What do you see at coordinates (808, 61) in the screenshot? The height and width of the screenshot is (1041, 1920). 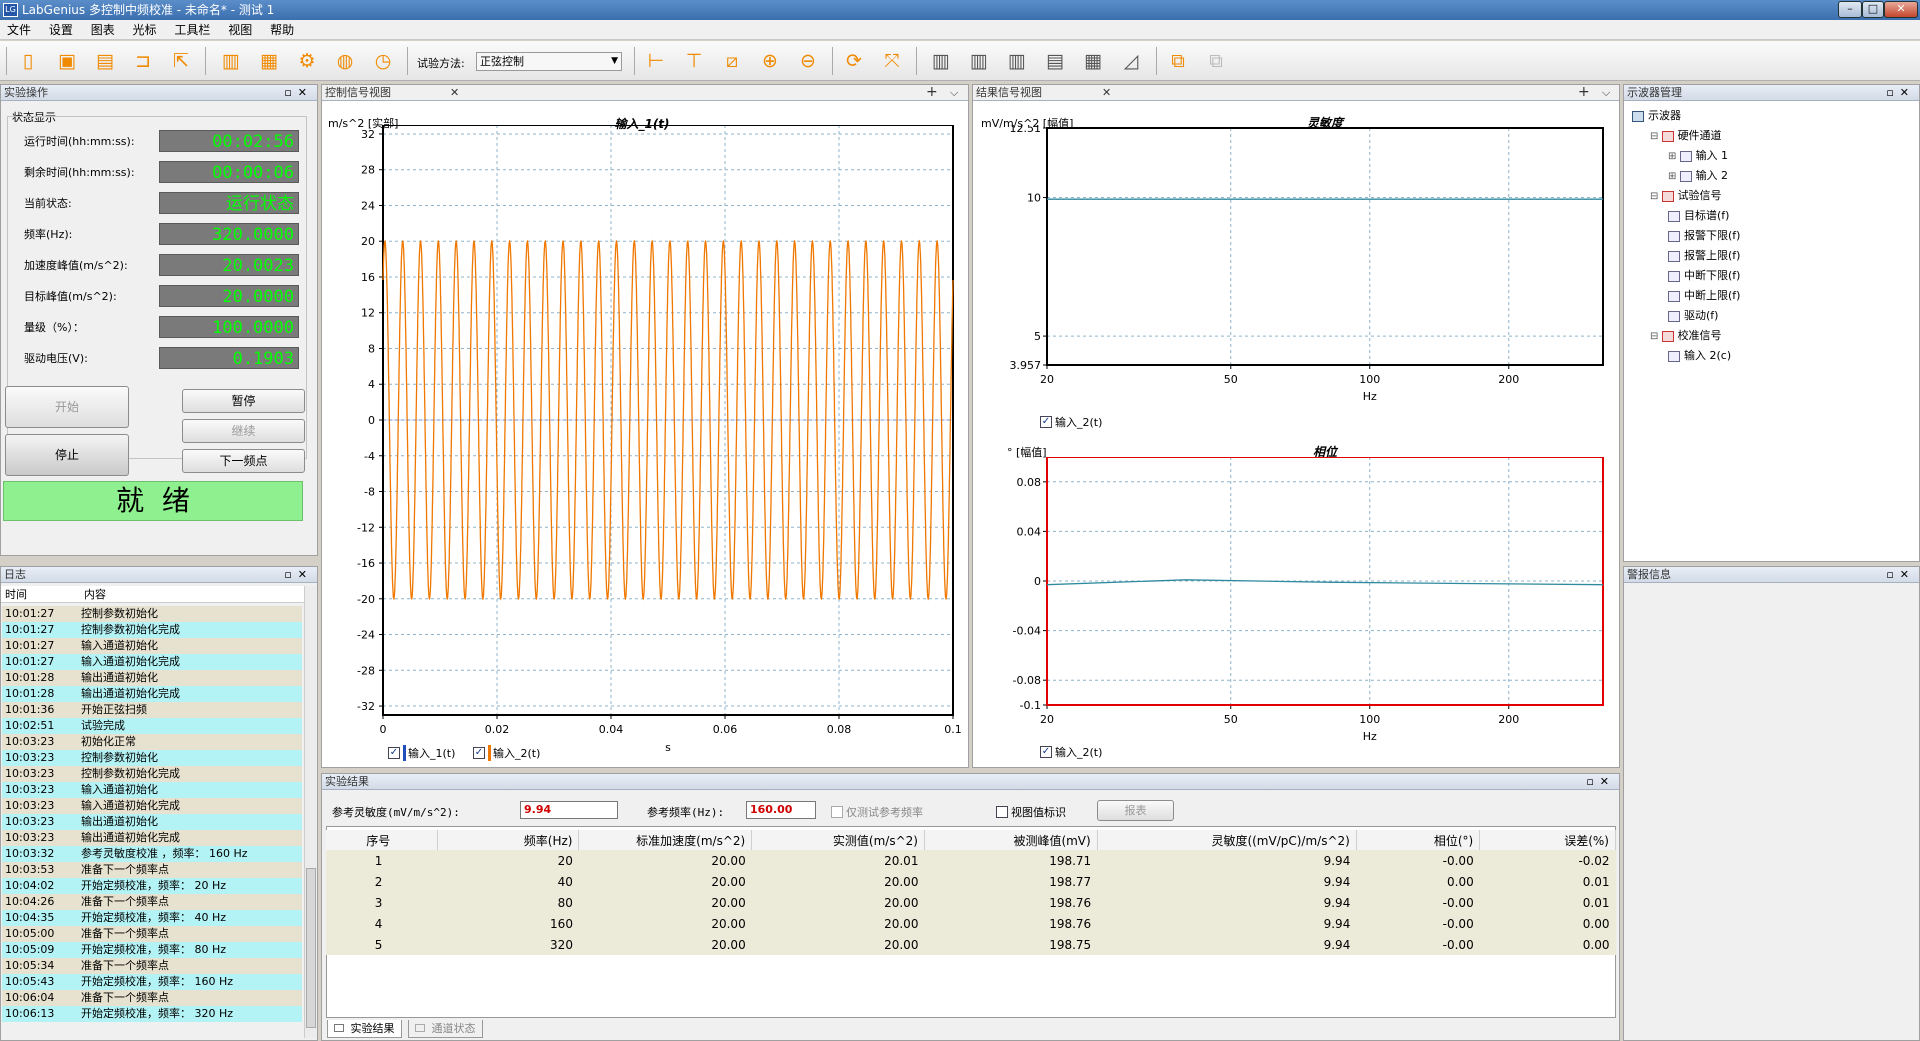 I see `zoom-out-icon: ⊖` at bounding box center [808, 61].